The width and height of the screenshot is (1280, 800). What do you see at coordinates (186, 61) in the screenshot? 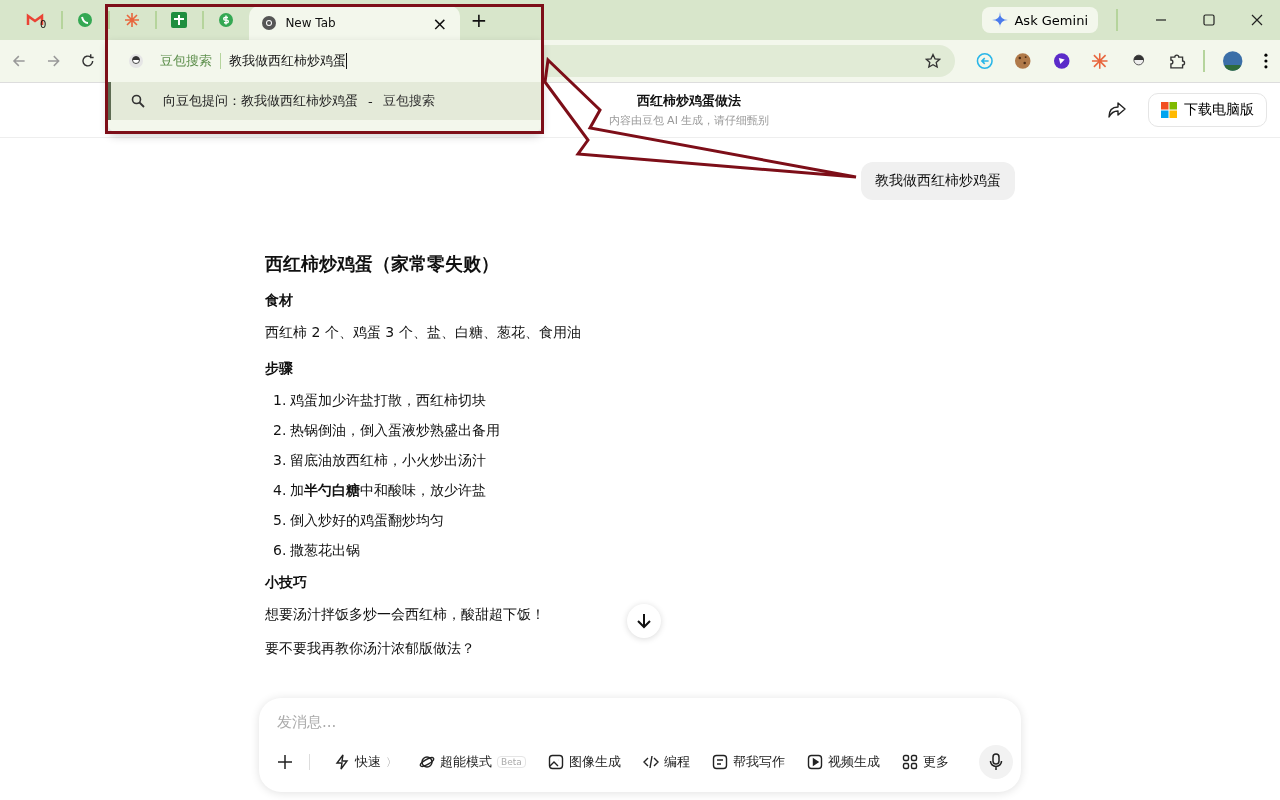
I see `search-engine-label: 豆包搜索` at bounding box center [186, 61].